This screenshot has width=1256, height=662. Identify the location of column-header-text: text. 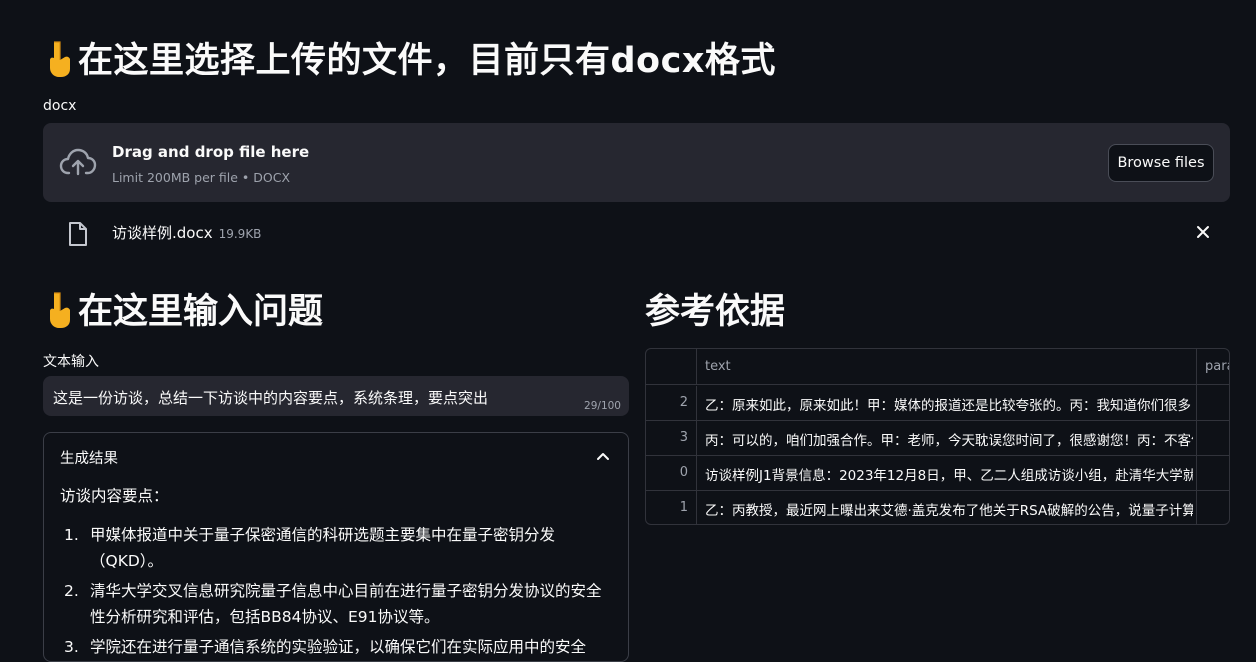
(718, 366).